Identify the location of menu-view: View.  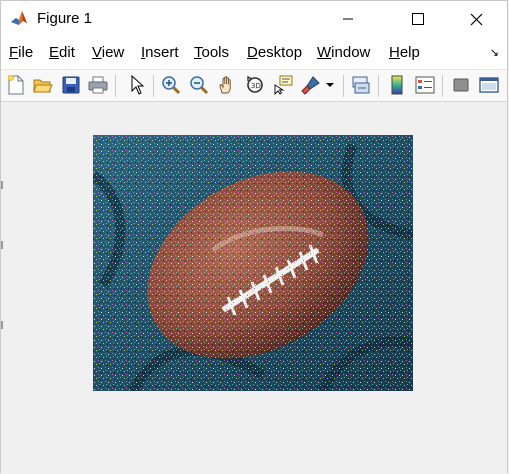
(108, 53).